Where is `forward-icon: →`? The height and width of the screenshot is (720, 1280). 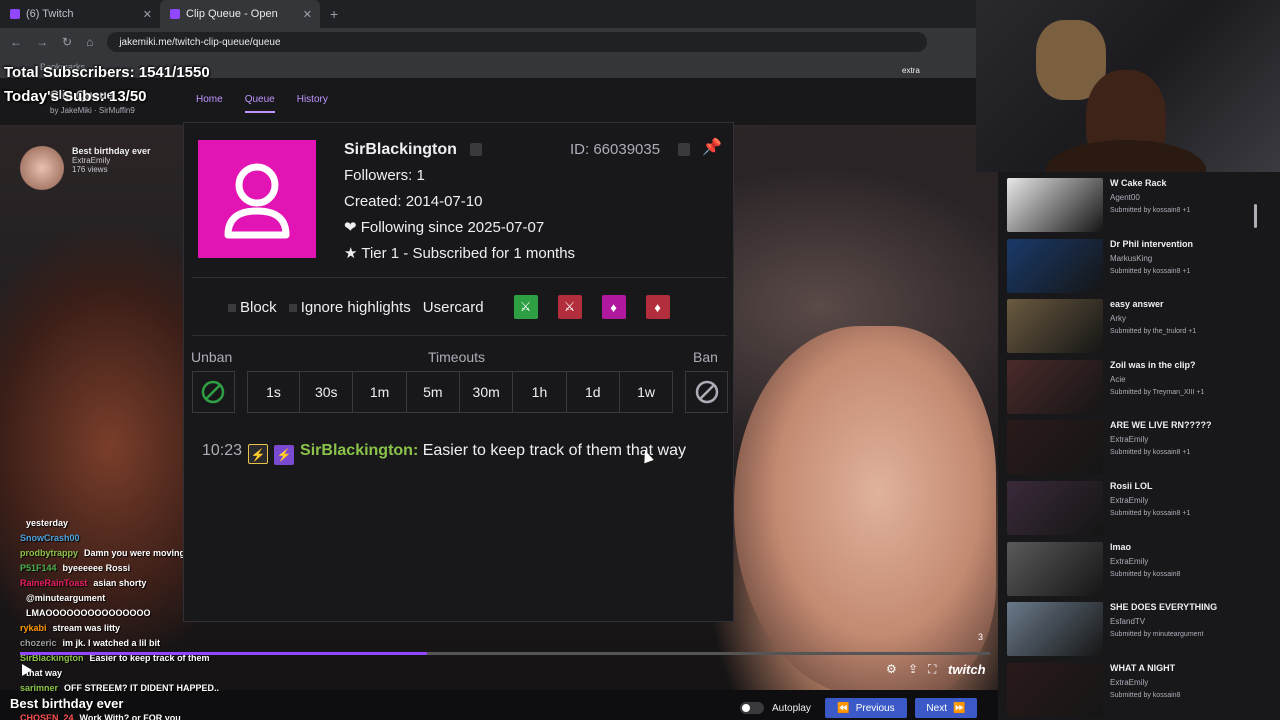
forward-icon: → is located at coordinates (42, 42).